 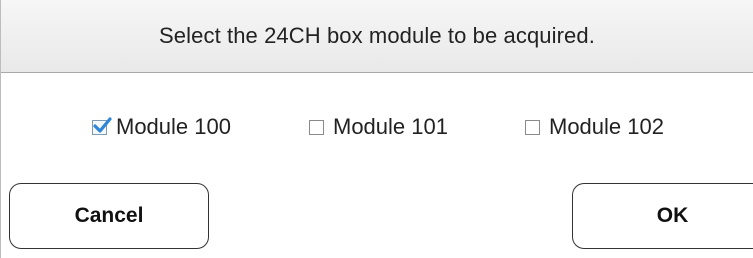 I want to click on ok-button: OK, so click(x=662, y=216).